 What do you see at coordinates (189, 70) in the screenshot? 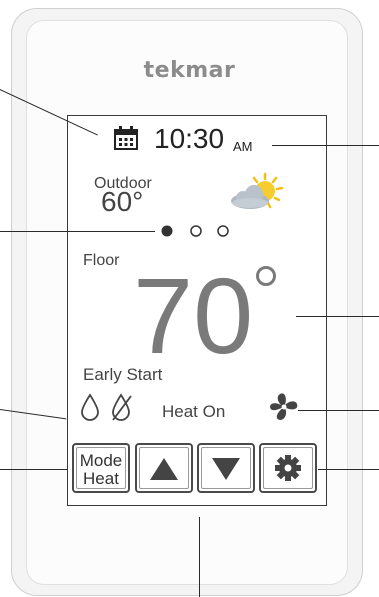
I see `brand-logo: tekmar` at bounding box center [189, 70].